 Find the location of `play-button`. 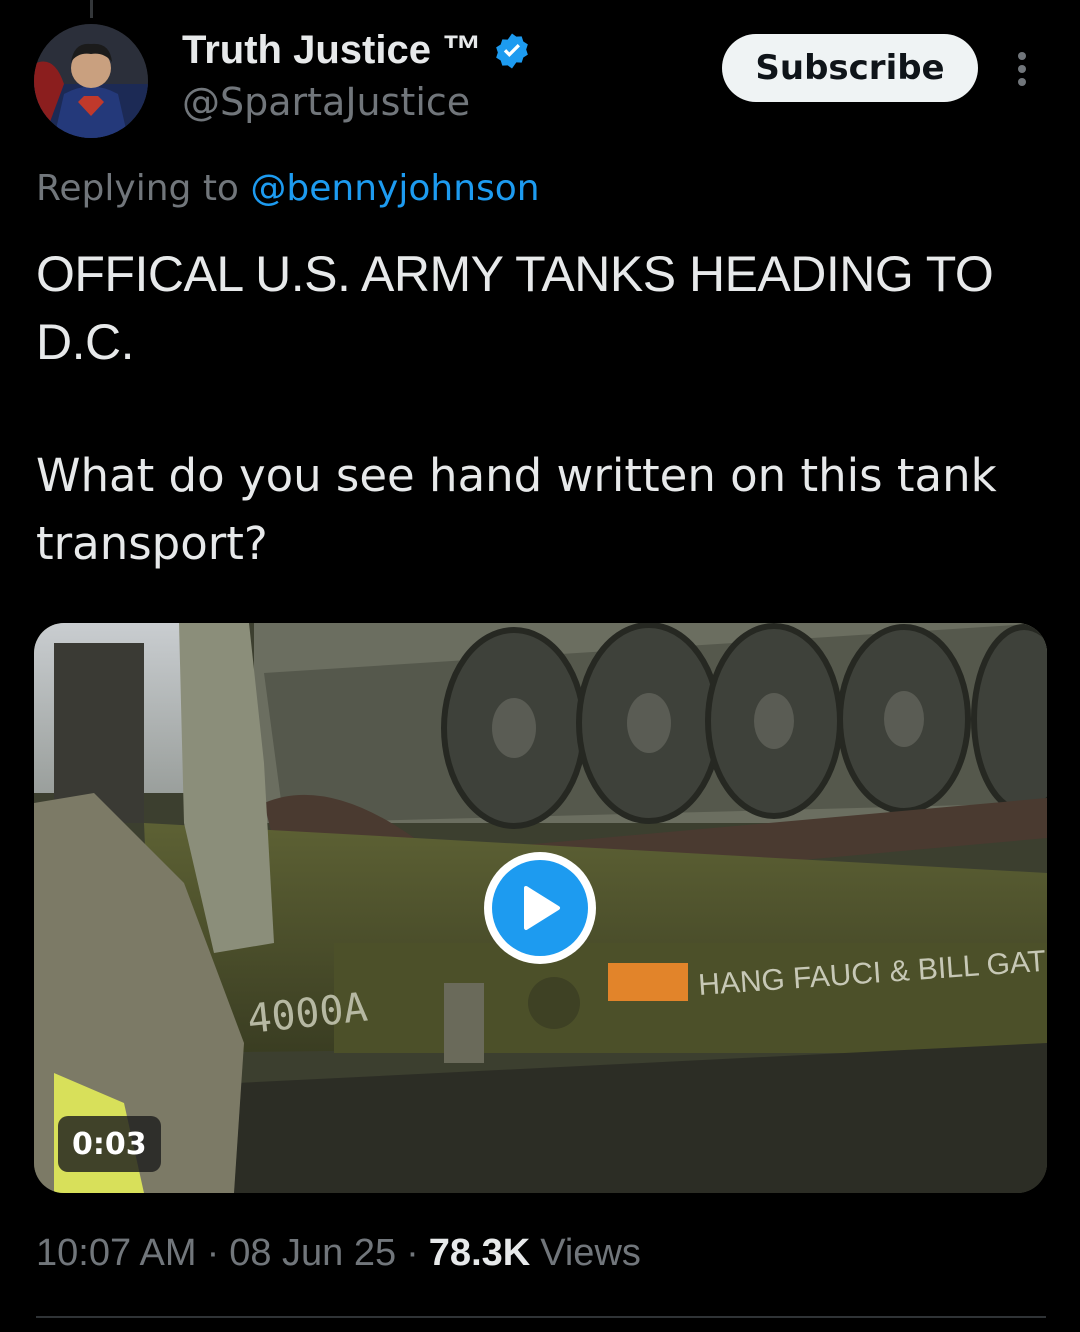

play-button is located at coordinates (540, 908).